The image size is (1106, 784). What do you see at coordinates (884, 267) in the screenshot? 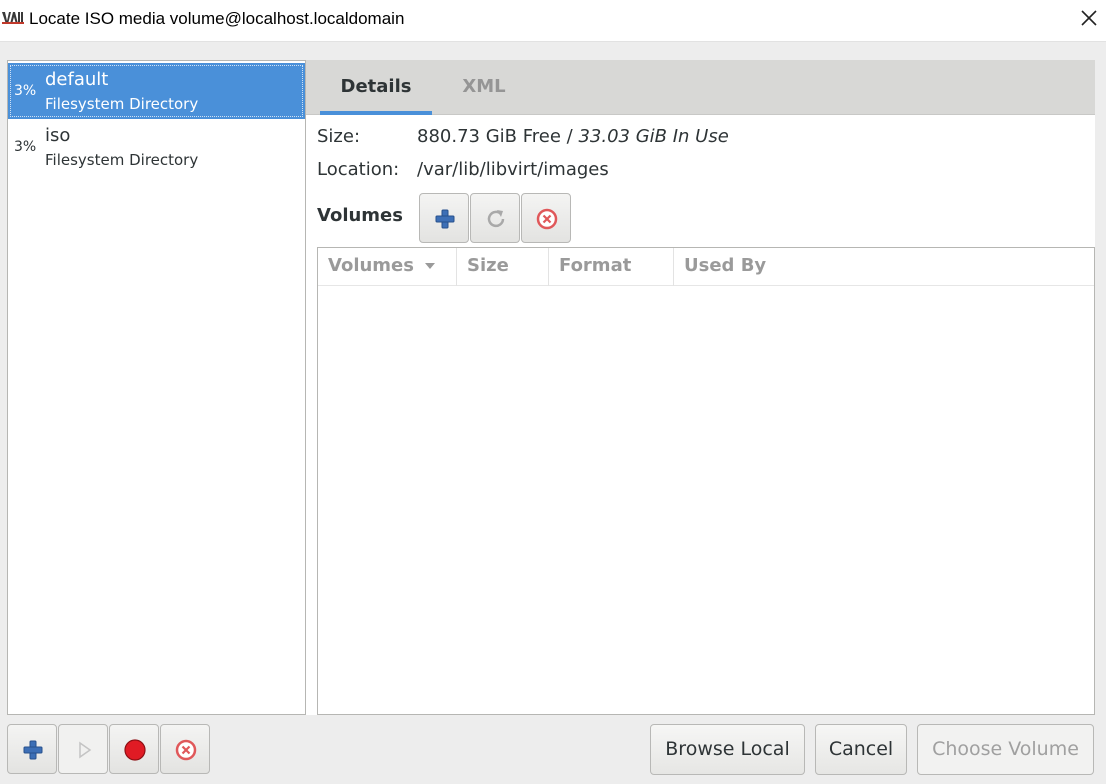
I see `column-used-by: Used By` at bounding box center [884, 267].